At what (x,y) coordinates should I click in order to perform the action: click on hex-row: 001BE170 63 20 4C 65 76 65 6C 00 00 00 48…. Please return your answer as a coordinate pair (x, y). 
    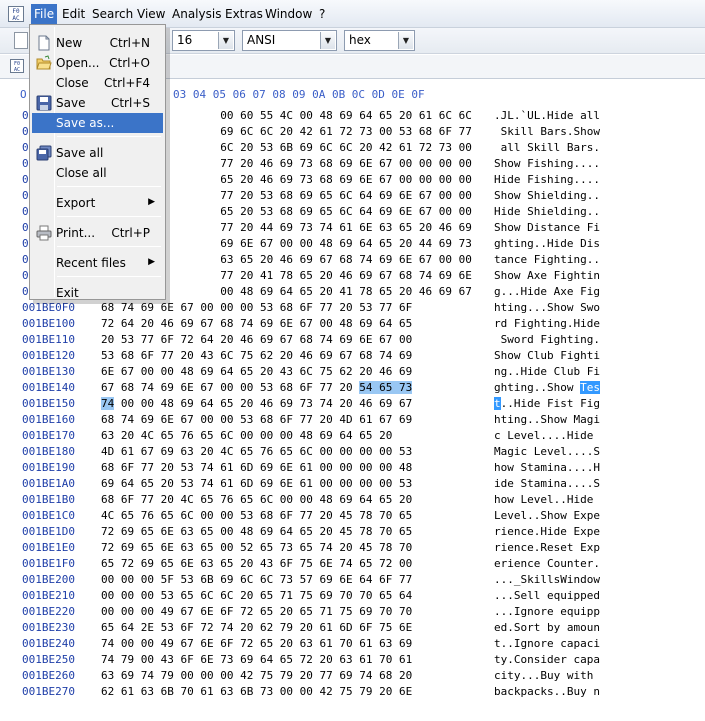
    Looking at the image, I should click on (352, 436).